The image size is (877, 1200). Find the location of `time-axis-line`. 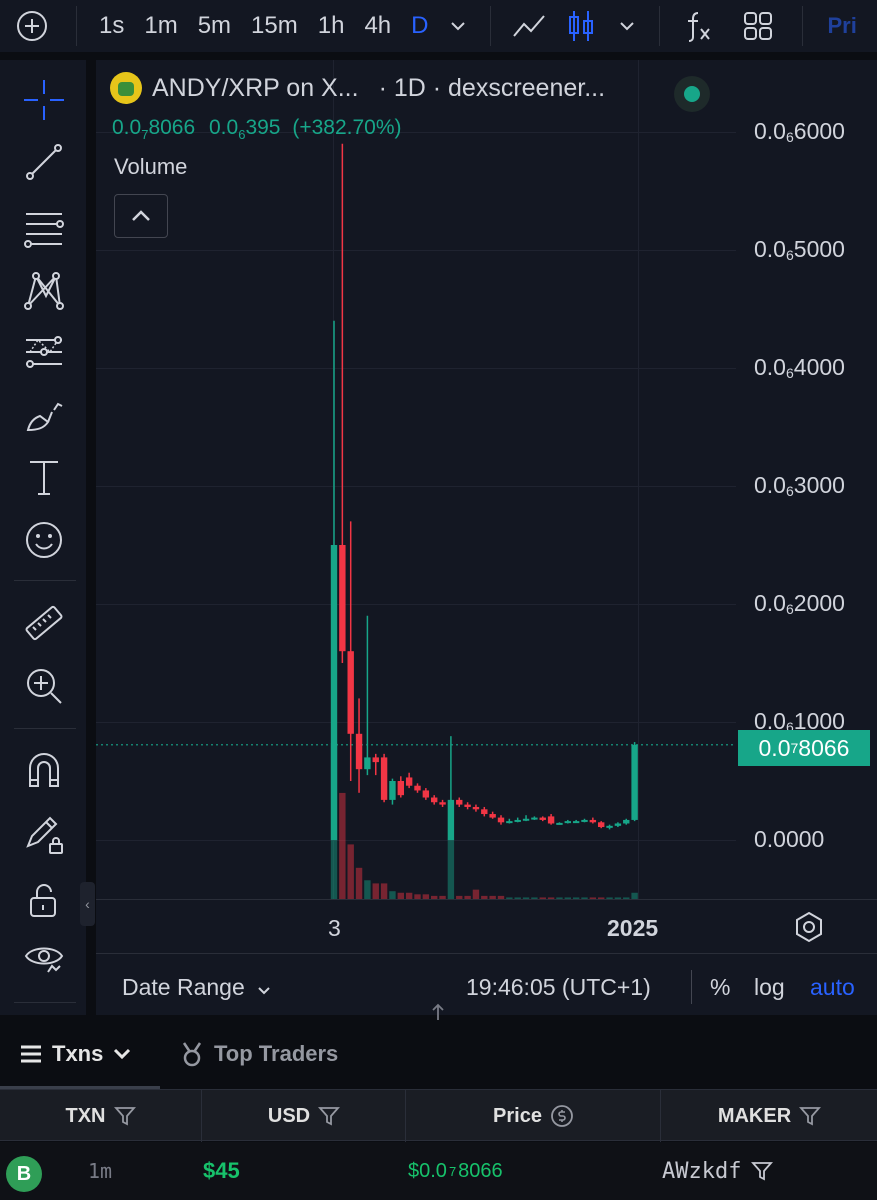

time-axis-line is located at coordinates (486, 899).